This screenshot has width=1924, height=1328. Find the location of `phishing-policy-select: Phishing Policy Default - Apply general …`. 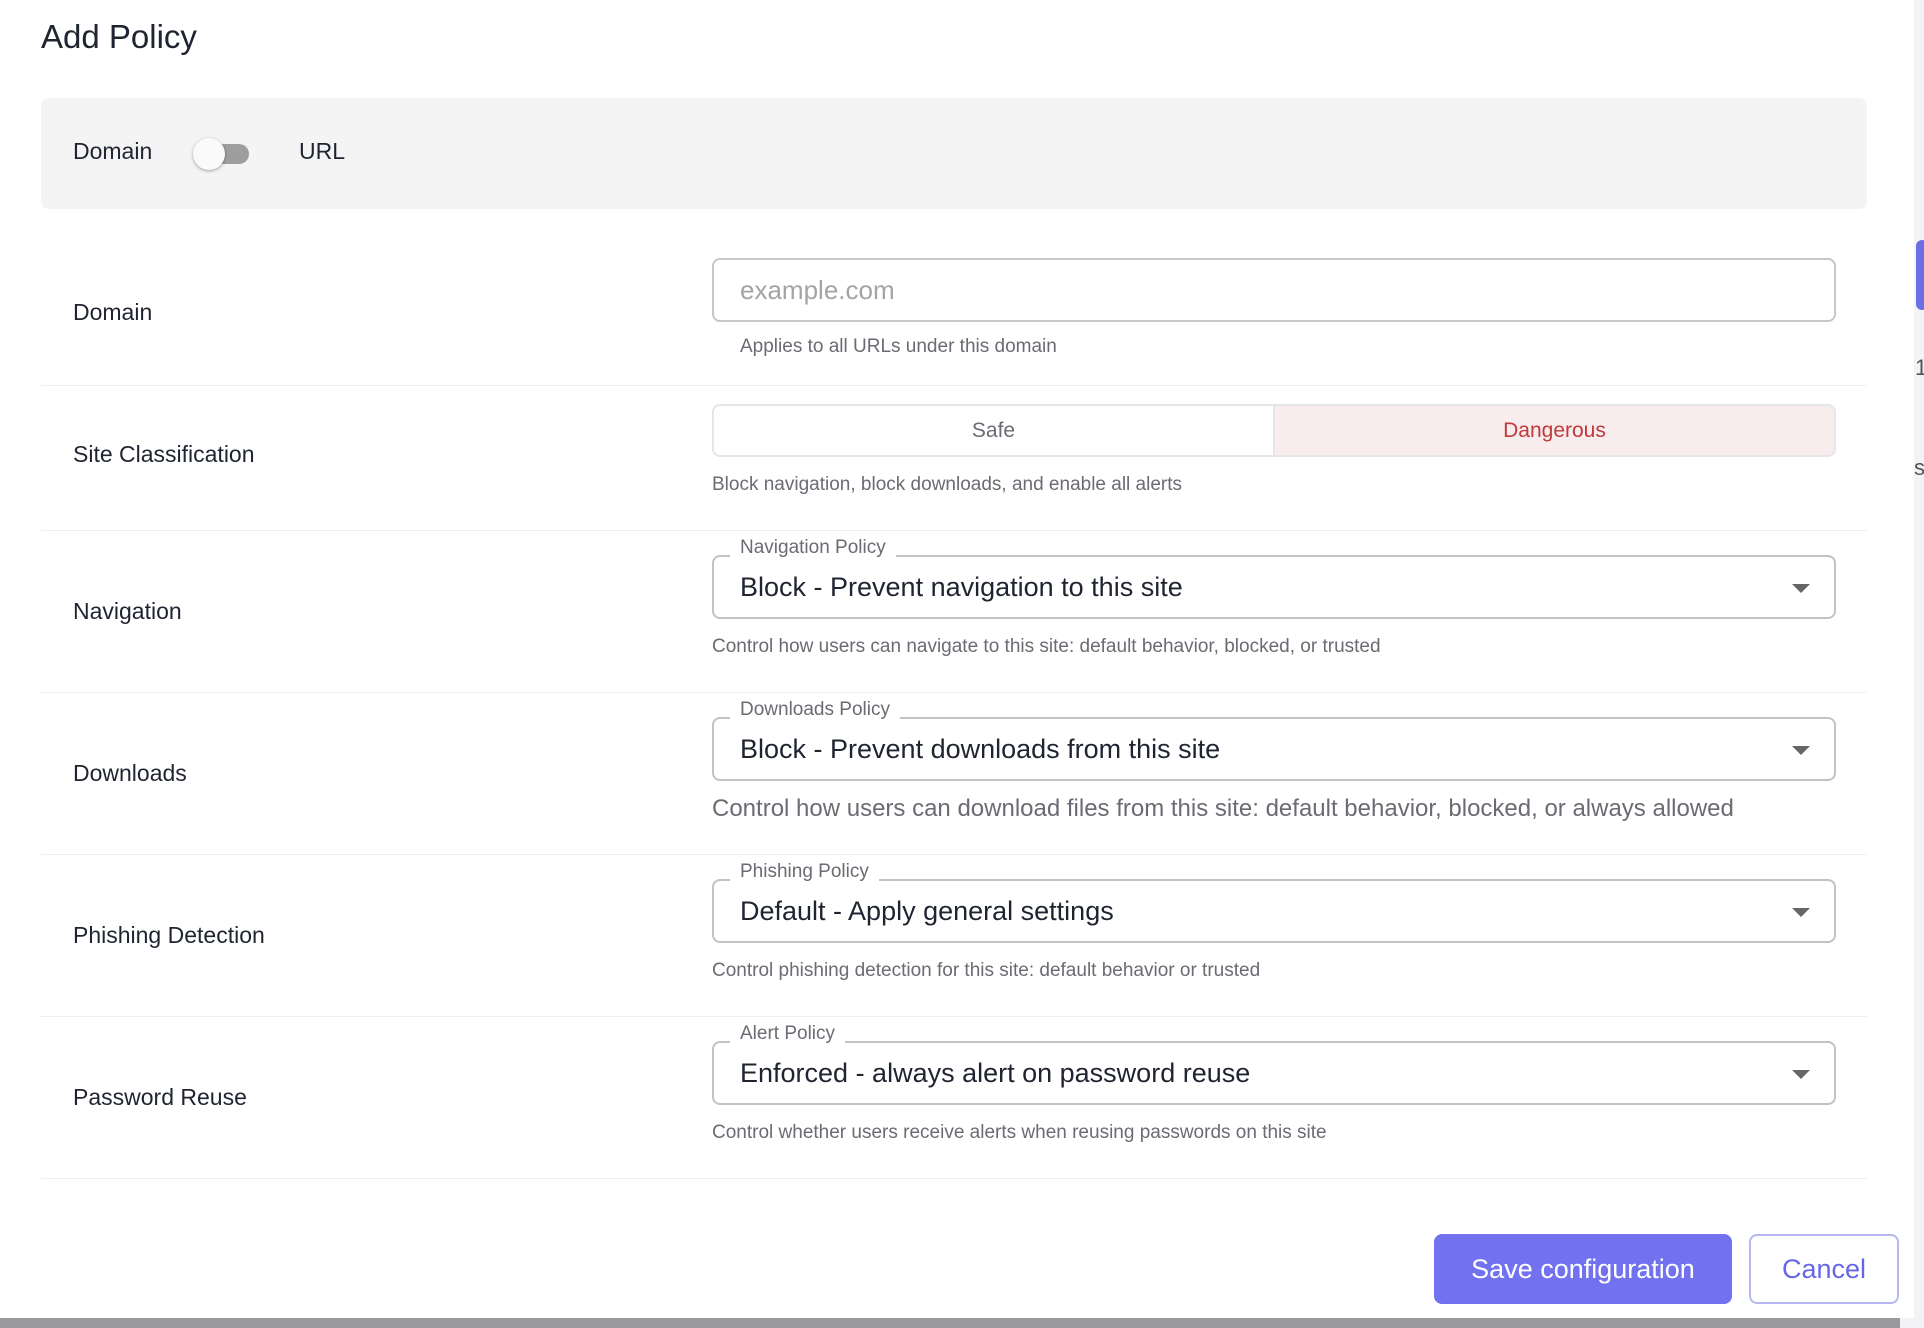

phishing-policy-select: Phishing Policy Default - Apply general … is located at coordinates (1274, 902).